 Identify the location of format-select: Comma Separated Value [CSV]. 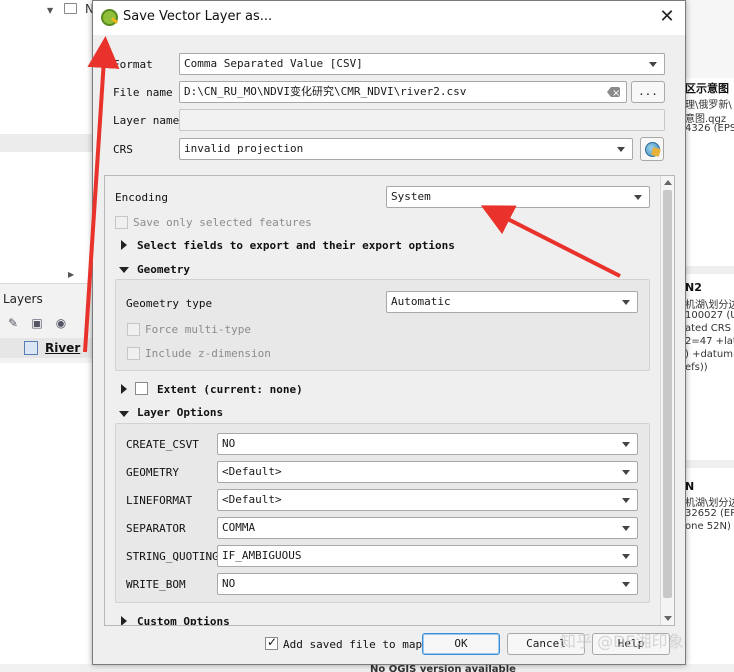
(422, 64).